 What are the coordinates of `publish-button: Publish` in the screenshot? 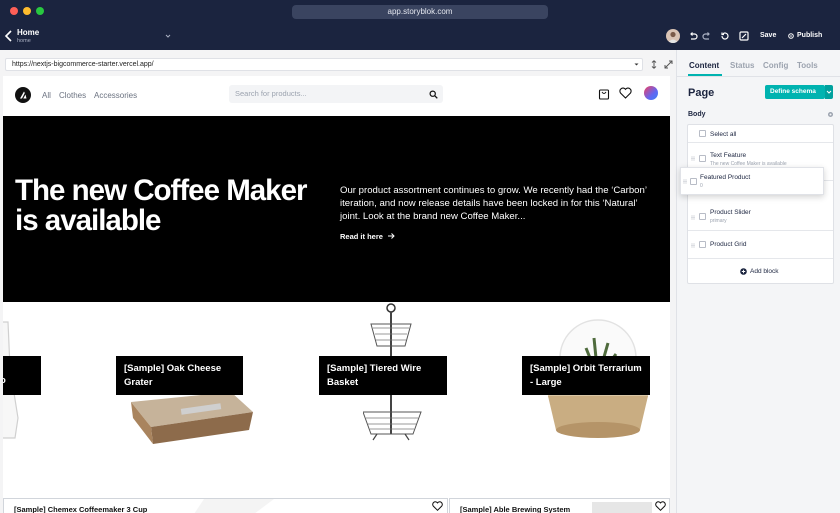 It's located at (805, 35).